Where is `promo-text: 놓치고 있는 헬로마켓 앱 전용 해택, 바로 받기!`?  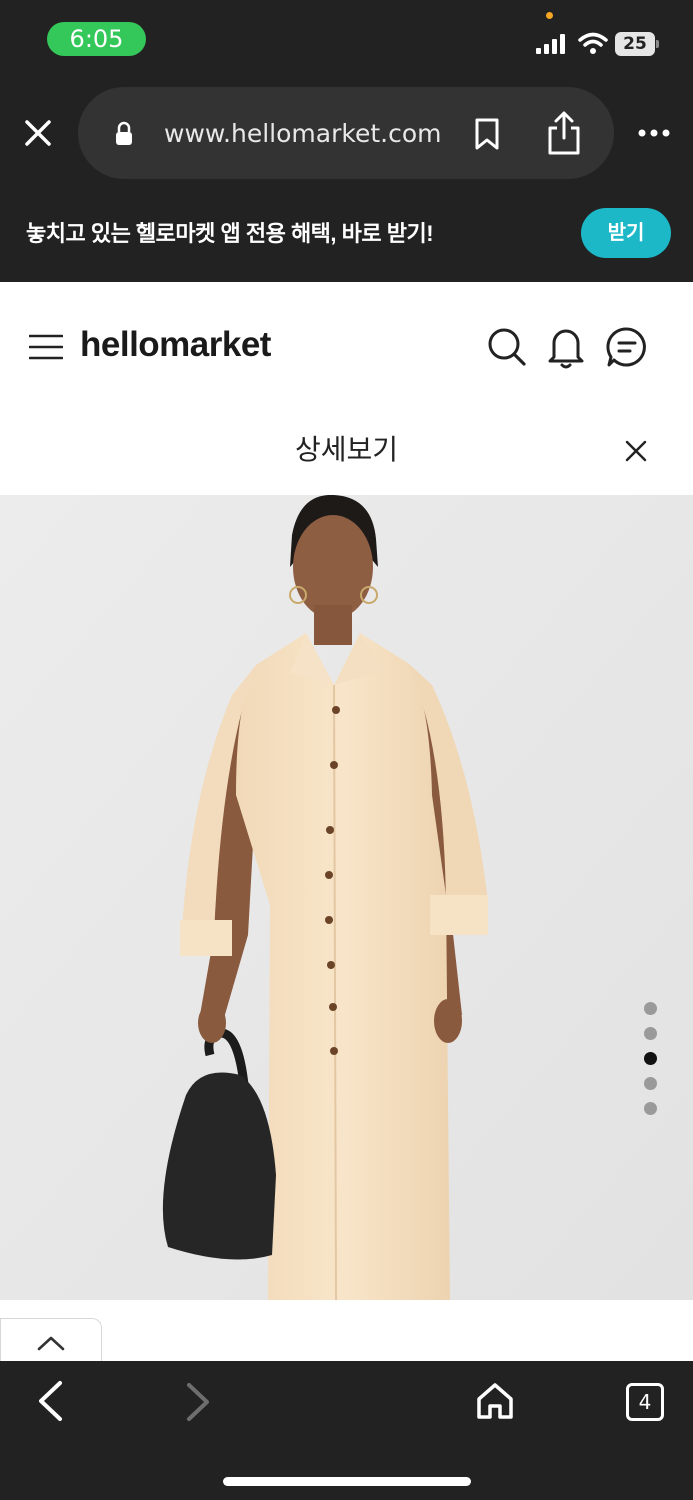 promo-text: 놓치고 있는 헬로마켓 앱 전용 해택, 바로 받기! is located at coordinates (230, 233).